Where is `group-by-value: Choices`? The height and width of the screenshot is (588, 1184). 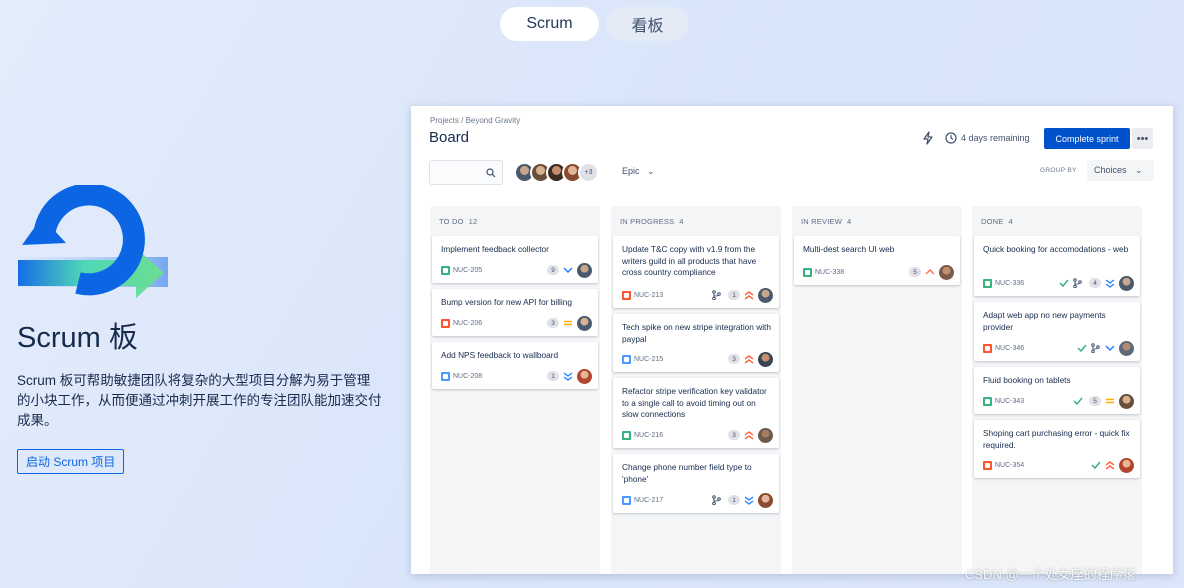
group-by-value: Choices is located at coordinates (1110, 170).